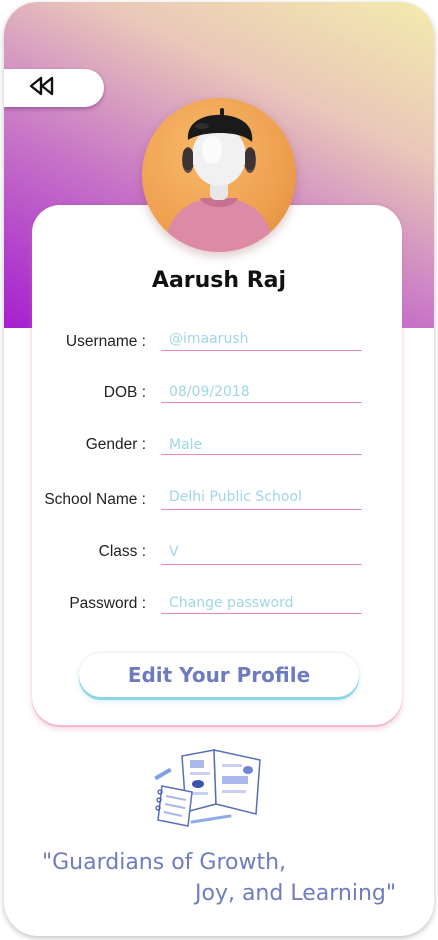  What do you see at coordinates (95, 499) in the screenshot?
I see `school-name-label: School Name :` at bounding box center [95, 499].